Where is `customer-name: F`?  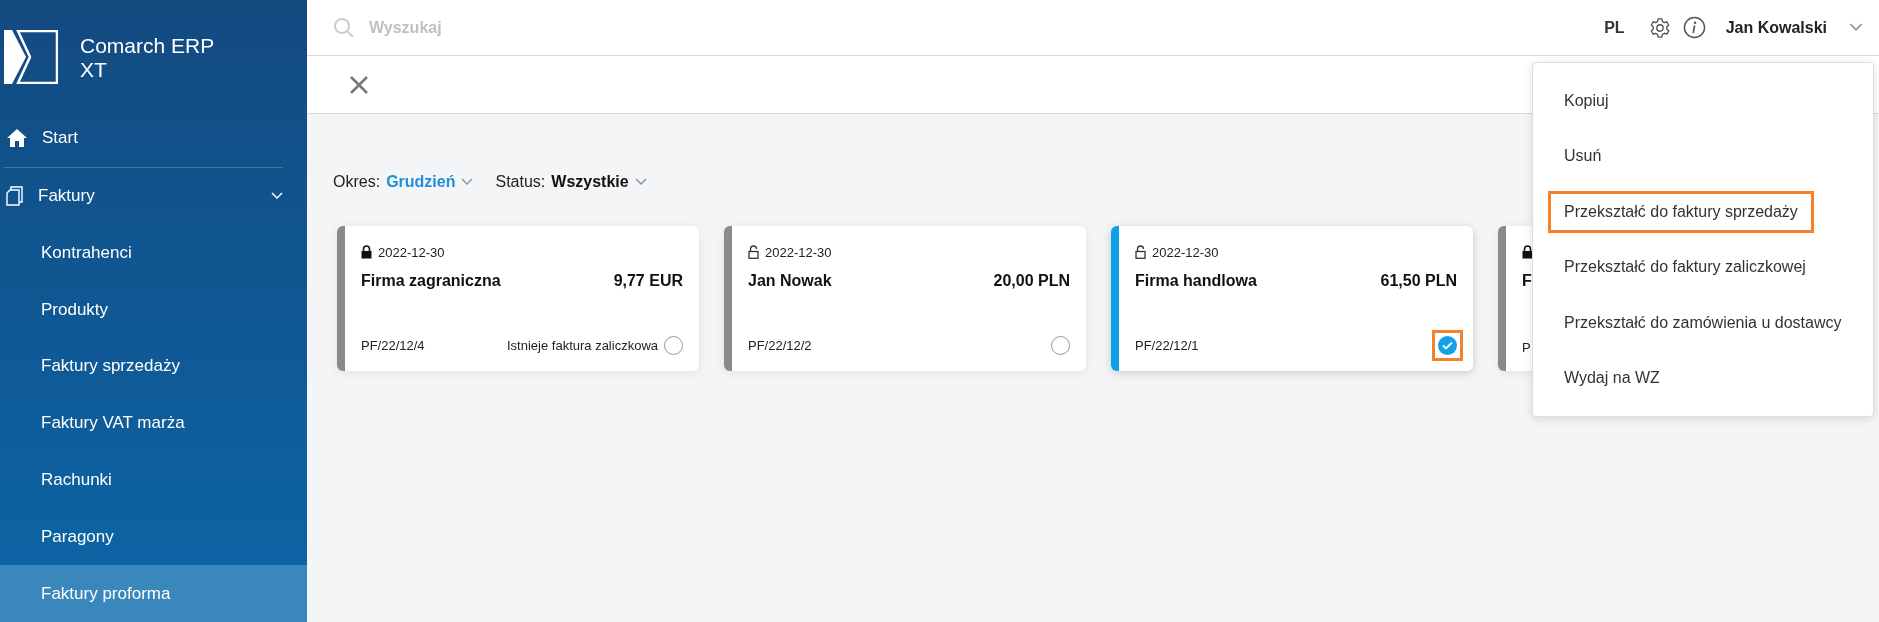
customer-name: F is located at coordinates (1527, 281).